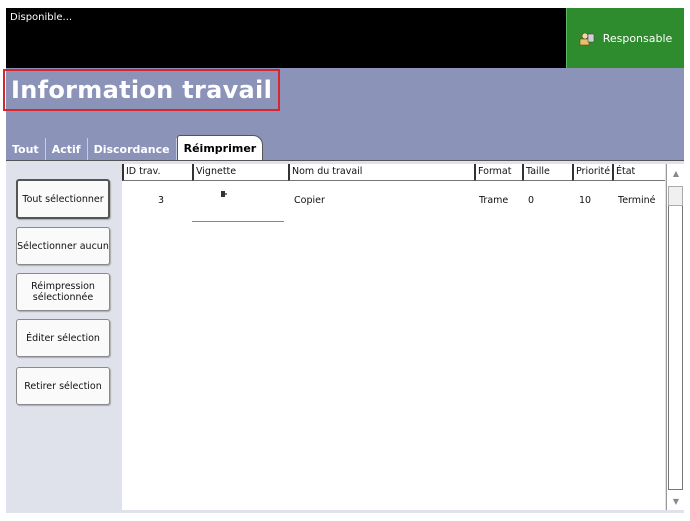 This screenshot has height=521, width=690. I want to click on cell-size: 0, so click(531, 200).